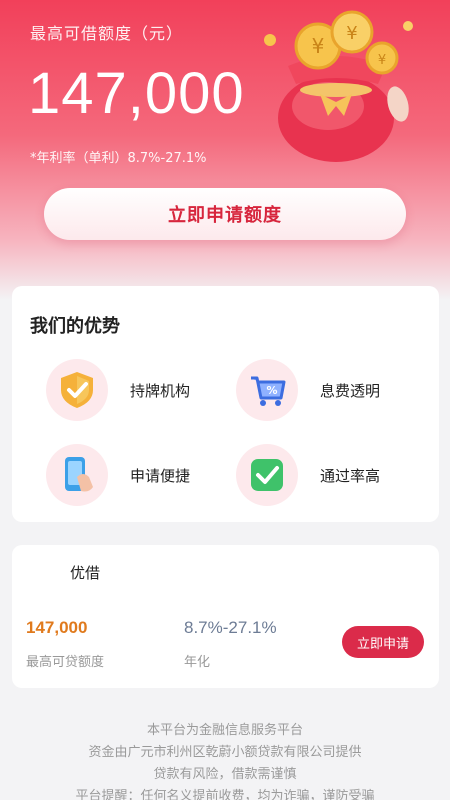  Describe the element at coordinates (308, 390) in the screenshot. I see `advantage-transparent-fees: % 息费透明` at that location.